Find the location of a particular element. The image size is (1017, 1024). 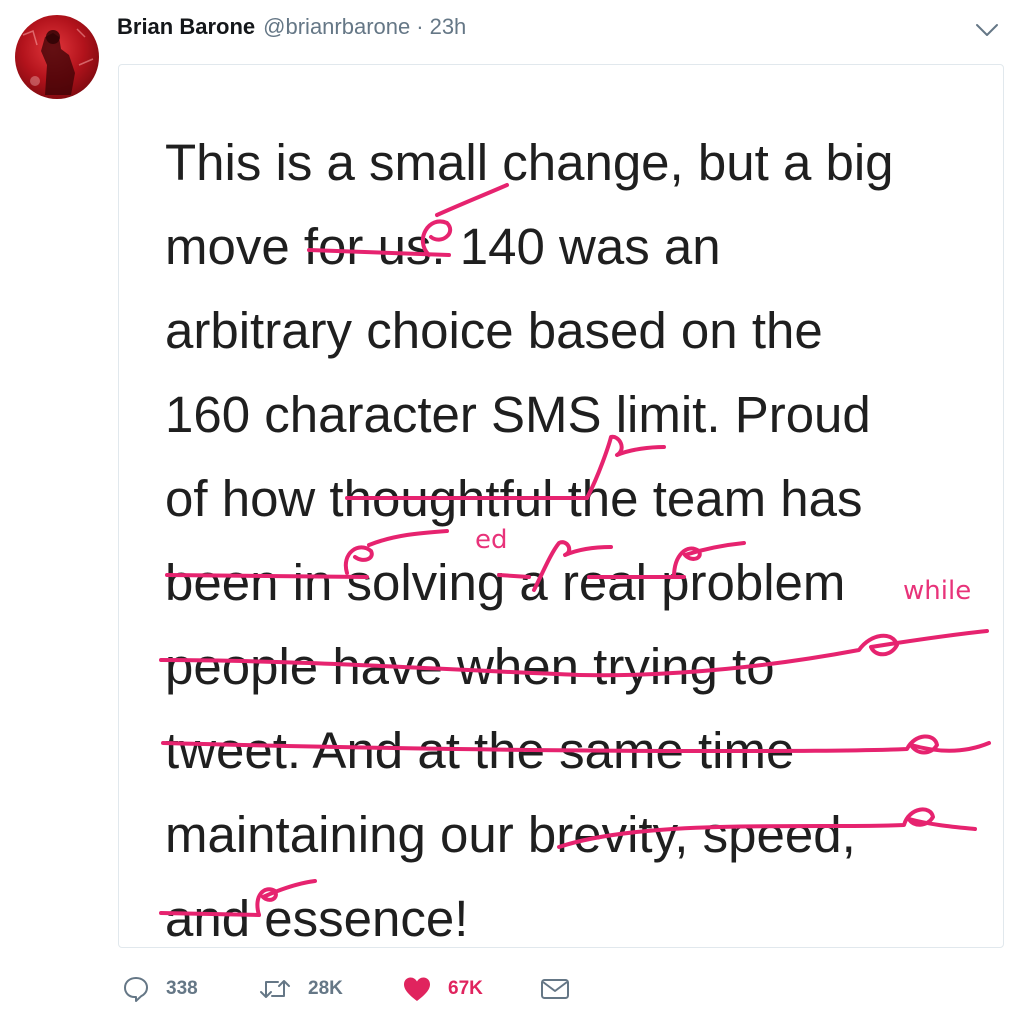

retweet-icon is located at coordinates (275, 989).